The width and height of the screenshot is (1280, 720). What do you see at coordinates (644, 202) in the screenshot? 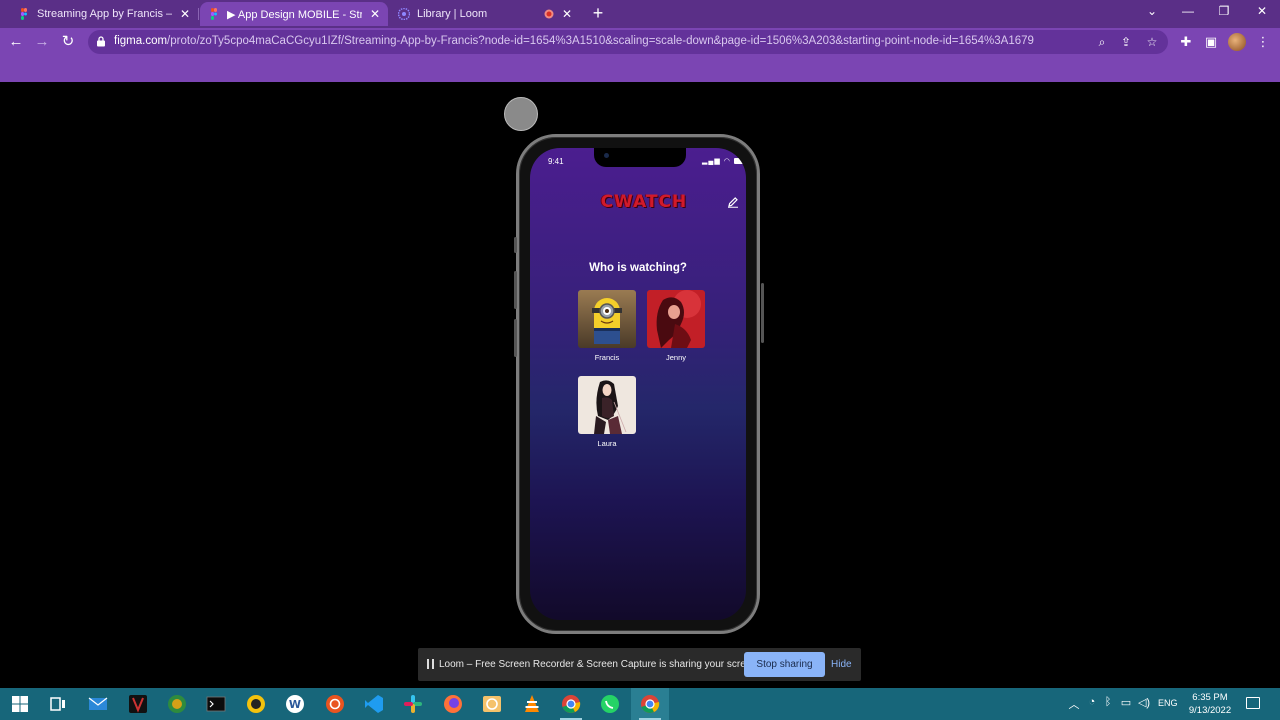
I see `app-logo: CWATCH` at bounding box center [644, 202].